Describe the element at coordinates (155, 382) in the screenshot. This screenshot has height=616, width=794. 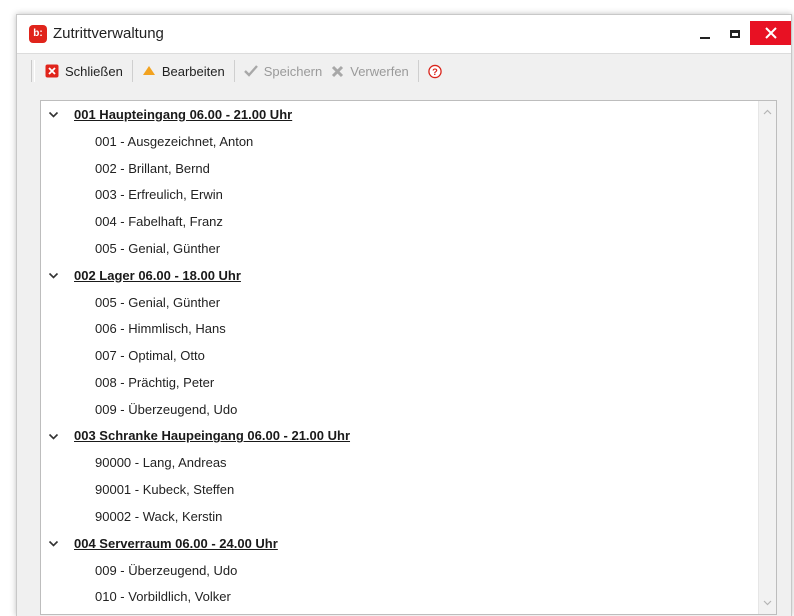
I see `tree-item-label: 008 - Prächtig, Peter` at that location.